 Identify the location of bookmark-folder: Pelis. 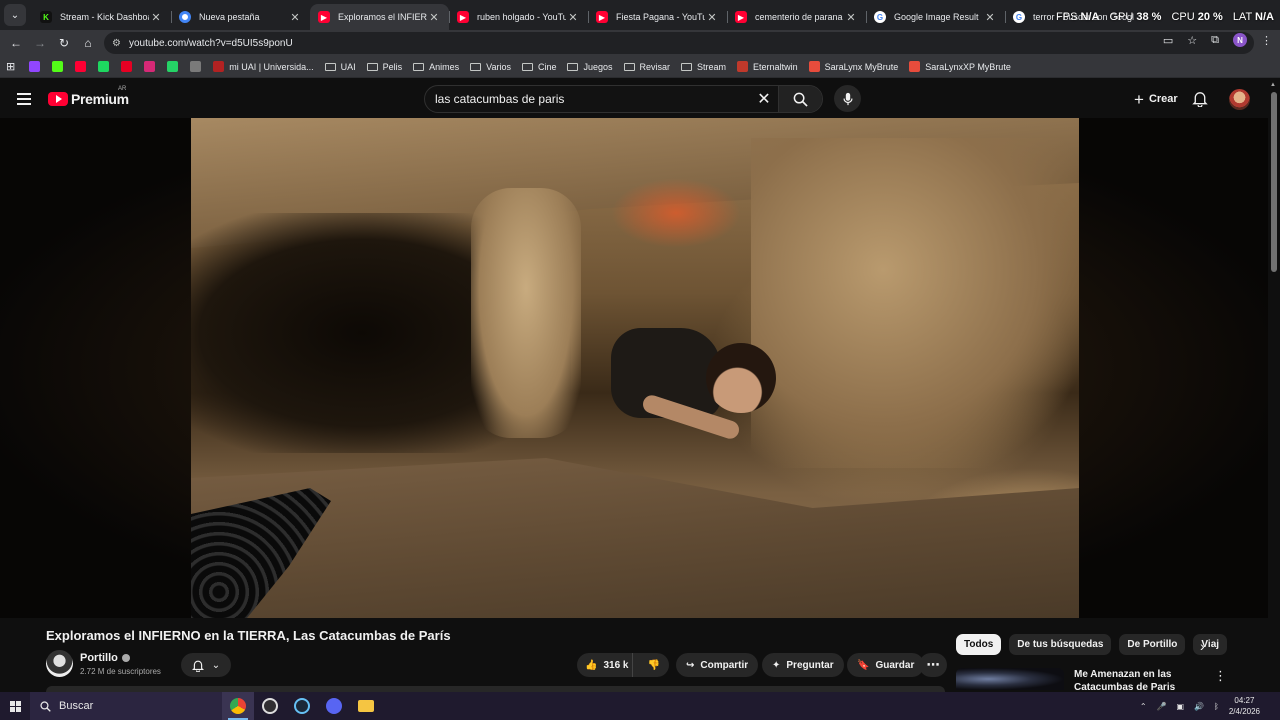
(384, 67).